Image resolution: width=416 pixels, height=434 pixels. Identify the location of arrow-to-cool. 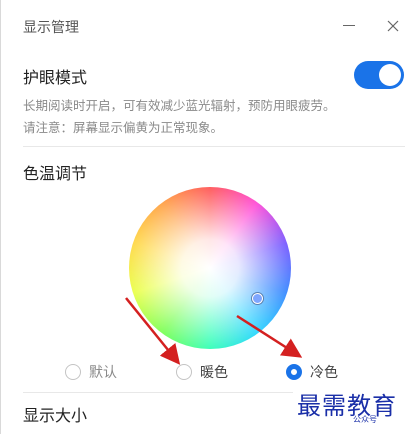
(269, 336).